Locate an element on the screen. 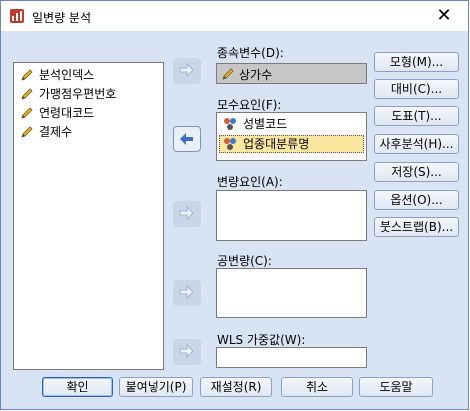 This screenshot has width=470, height=411. move-dependent-button is located at coordinates (187, 71).